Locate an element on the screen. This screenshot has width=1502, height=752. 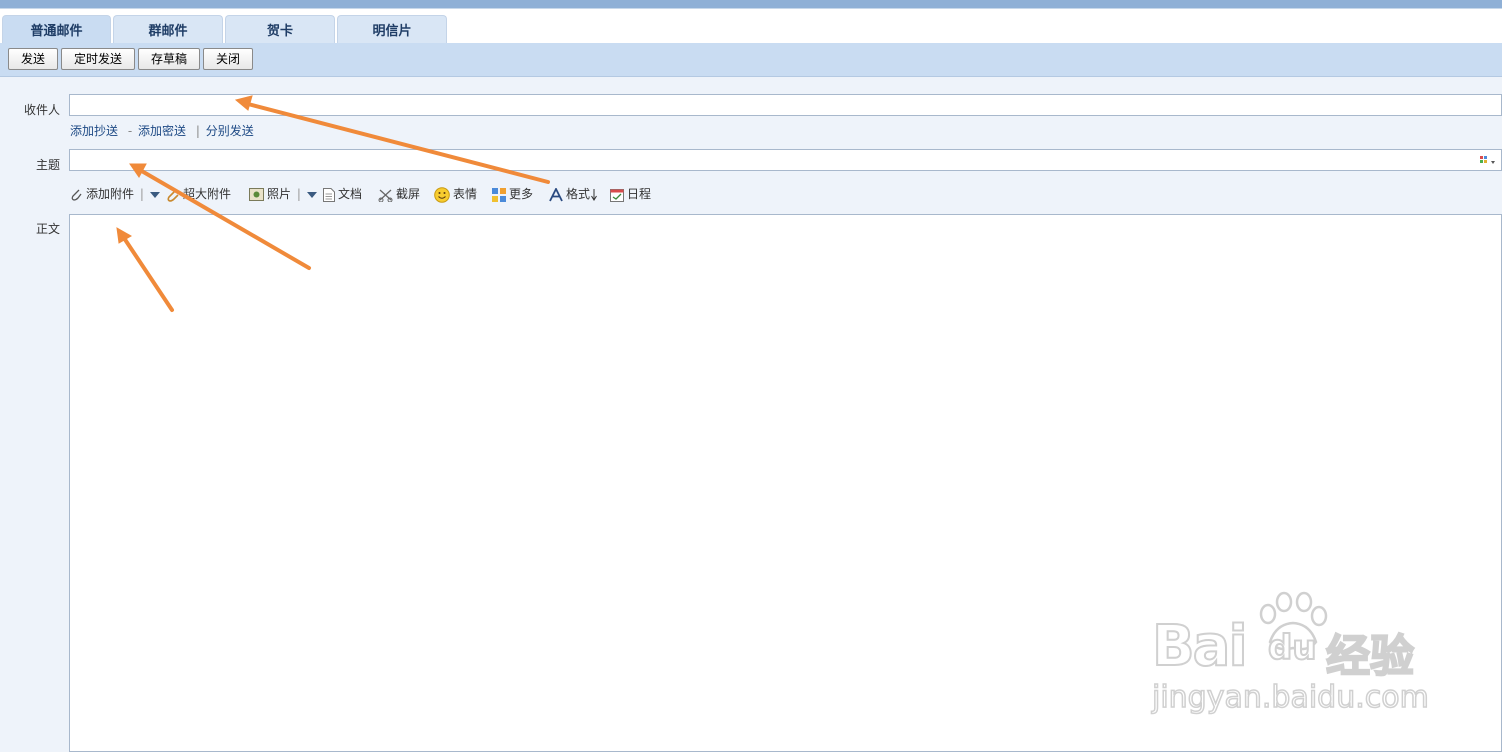
compose-type-tabs: 普通邮件 群邮件 贺卡 明信片 is located at coordinates (751, 26).